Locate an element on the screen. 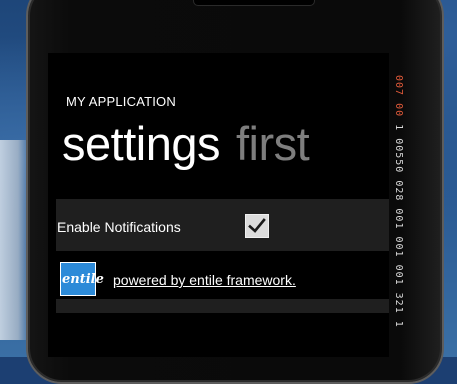  pivot-item-first: first is located at coordinates (273, 143).